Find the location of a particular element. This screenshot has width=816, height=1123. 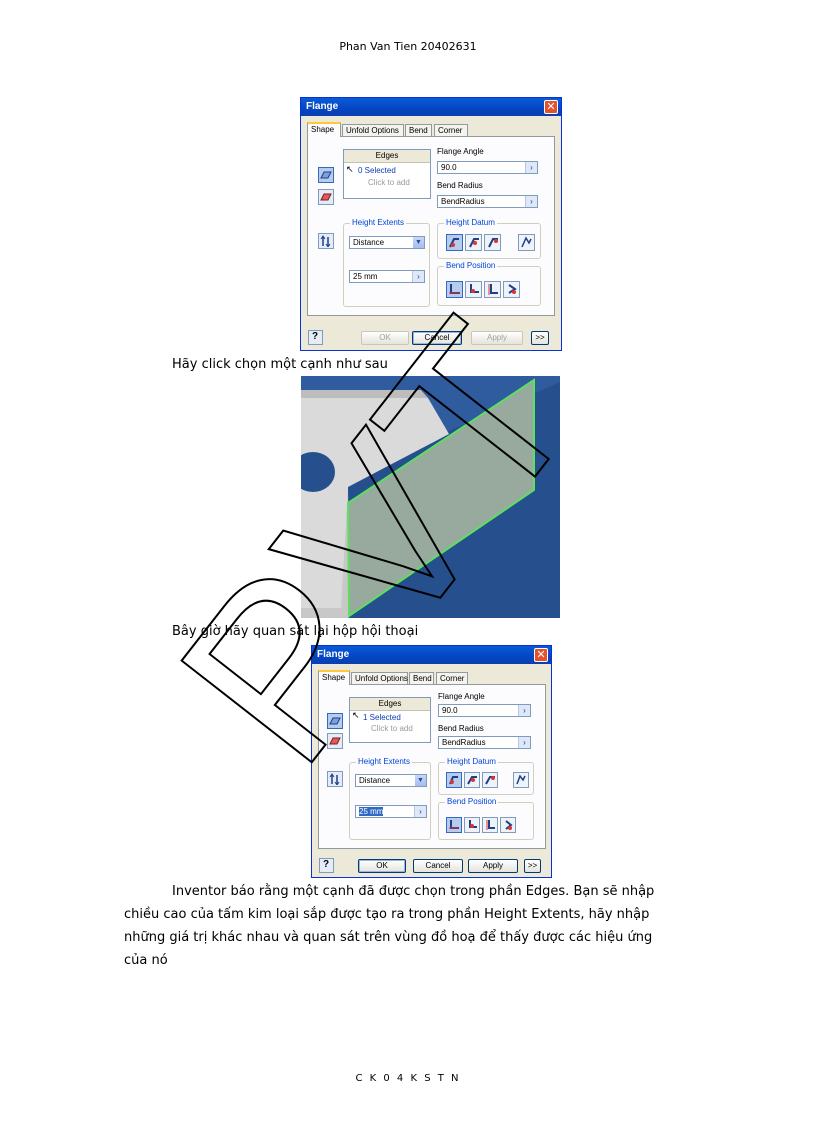

edges-list: Edges ↖ 1 Selected Click to add is located at coordinates (390, 720).